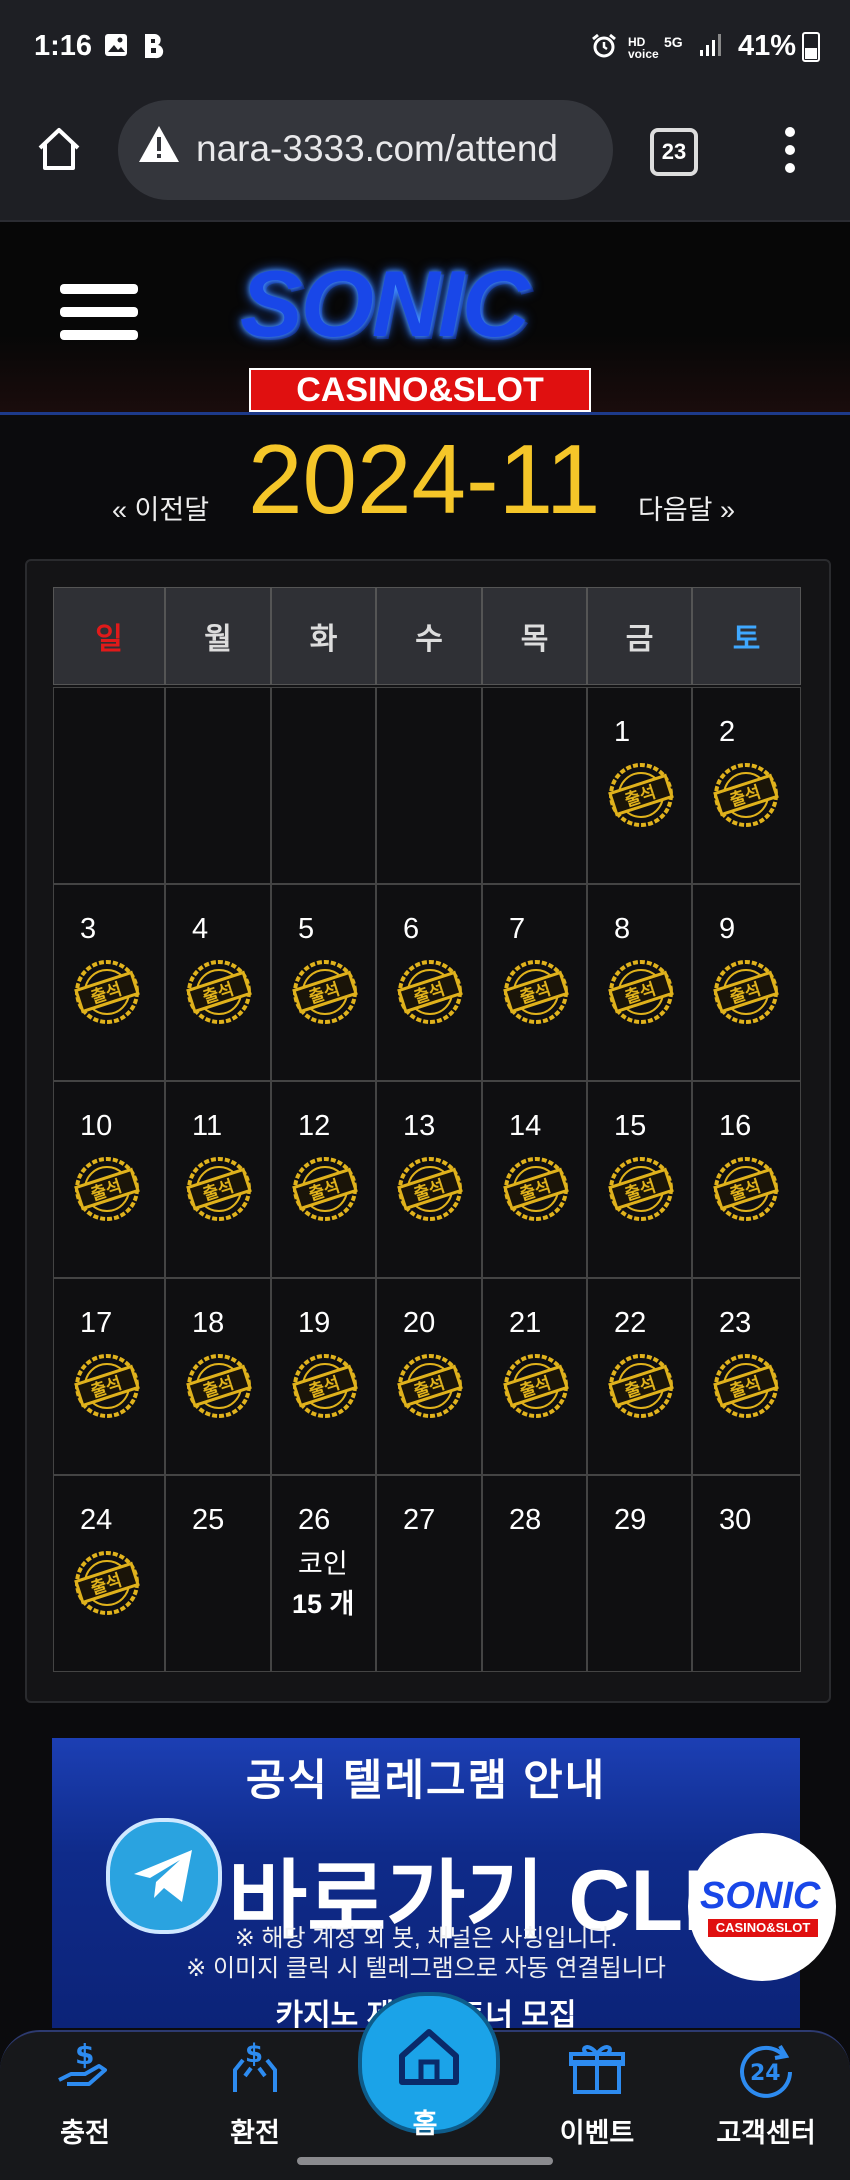  I want to click on hamburger-menu-icon, so click(99, 318).